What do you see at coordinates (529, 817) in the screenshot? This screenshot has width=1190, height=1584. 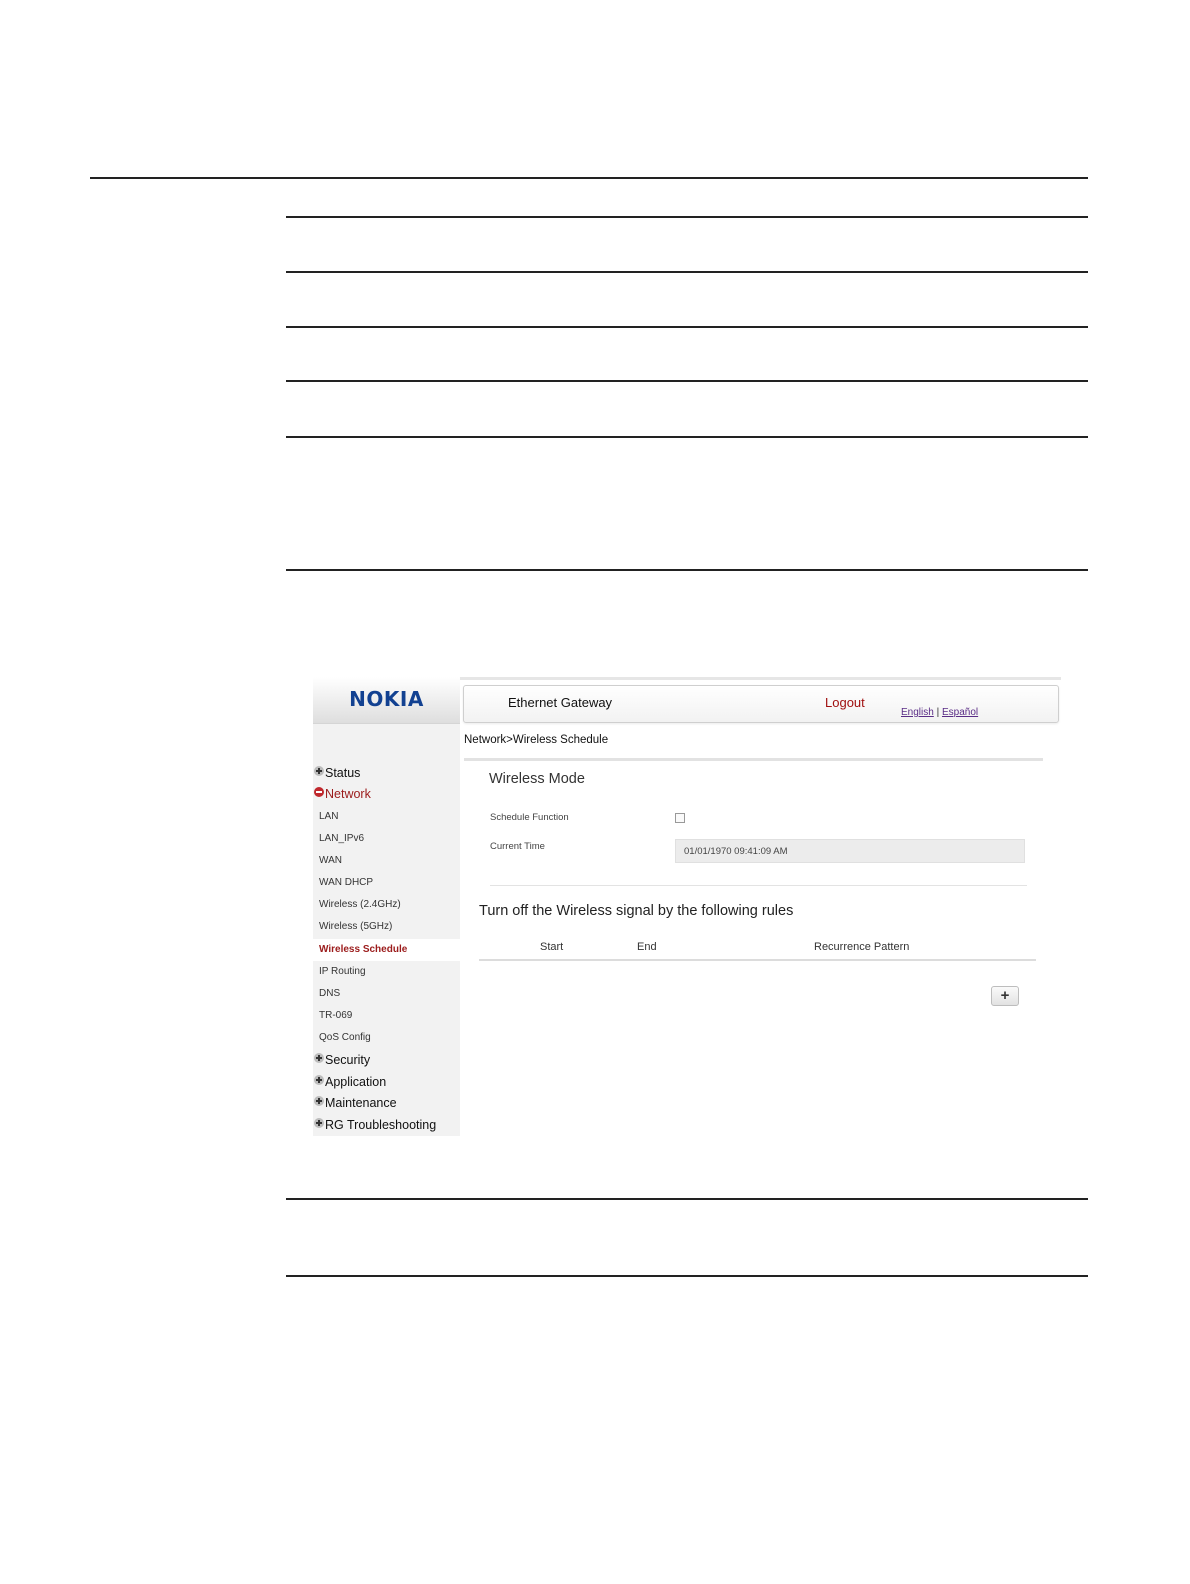 I see `schedule-function-label: Schedule Function` at bounding box center [529, 817].